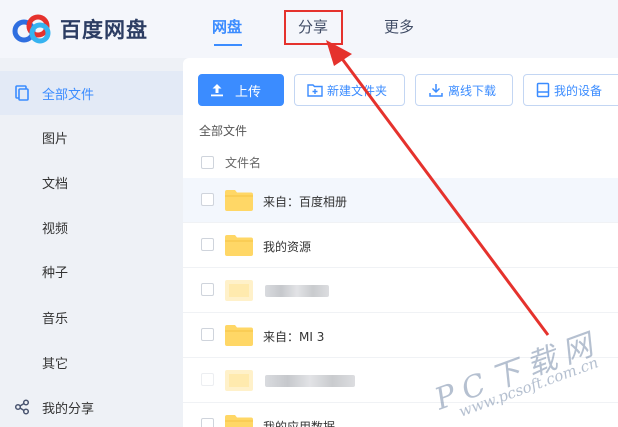  What do you see at coordinates (55, 229) in the screenshot?
I see `sidebar-item-label: 视频` at bounding box center [55, 229].